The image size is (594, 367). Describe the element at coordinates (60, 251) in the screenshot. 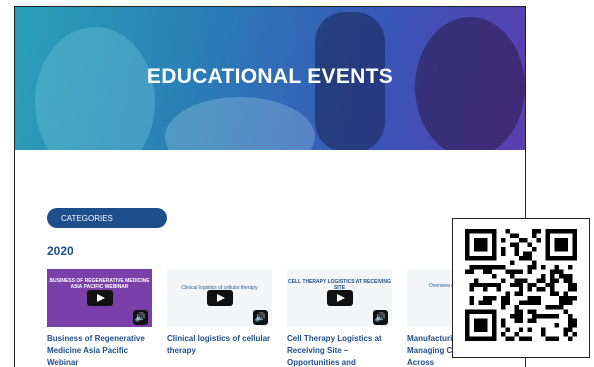

I see `year-heading: 2020` at that location.